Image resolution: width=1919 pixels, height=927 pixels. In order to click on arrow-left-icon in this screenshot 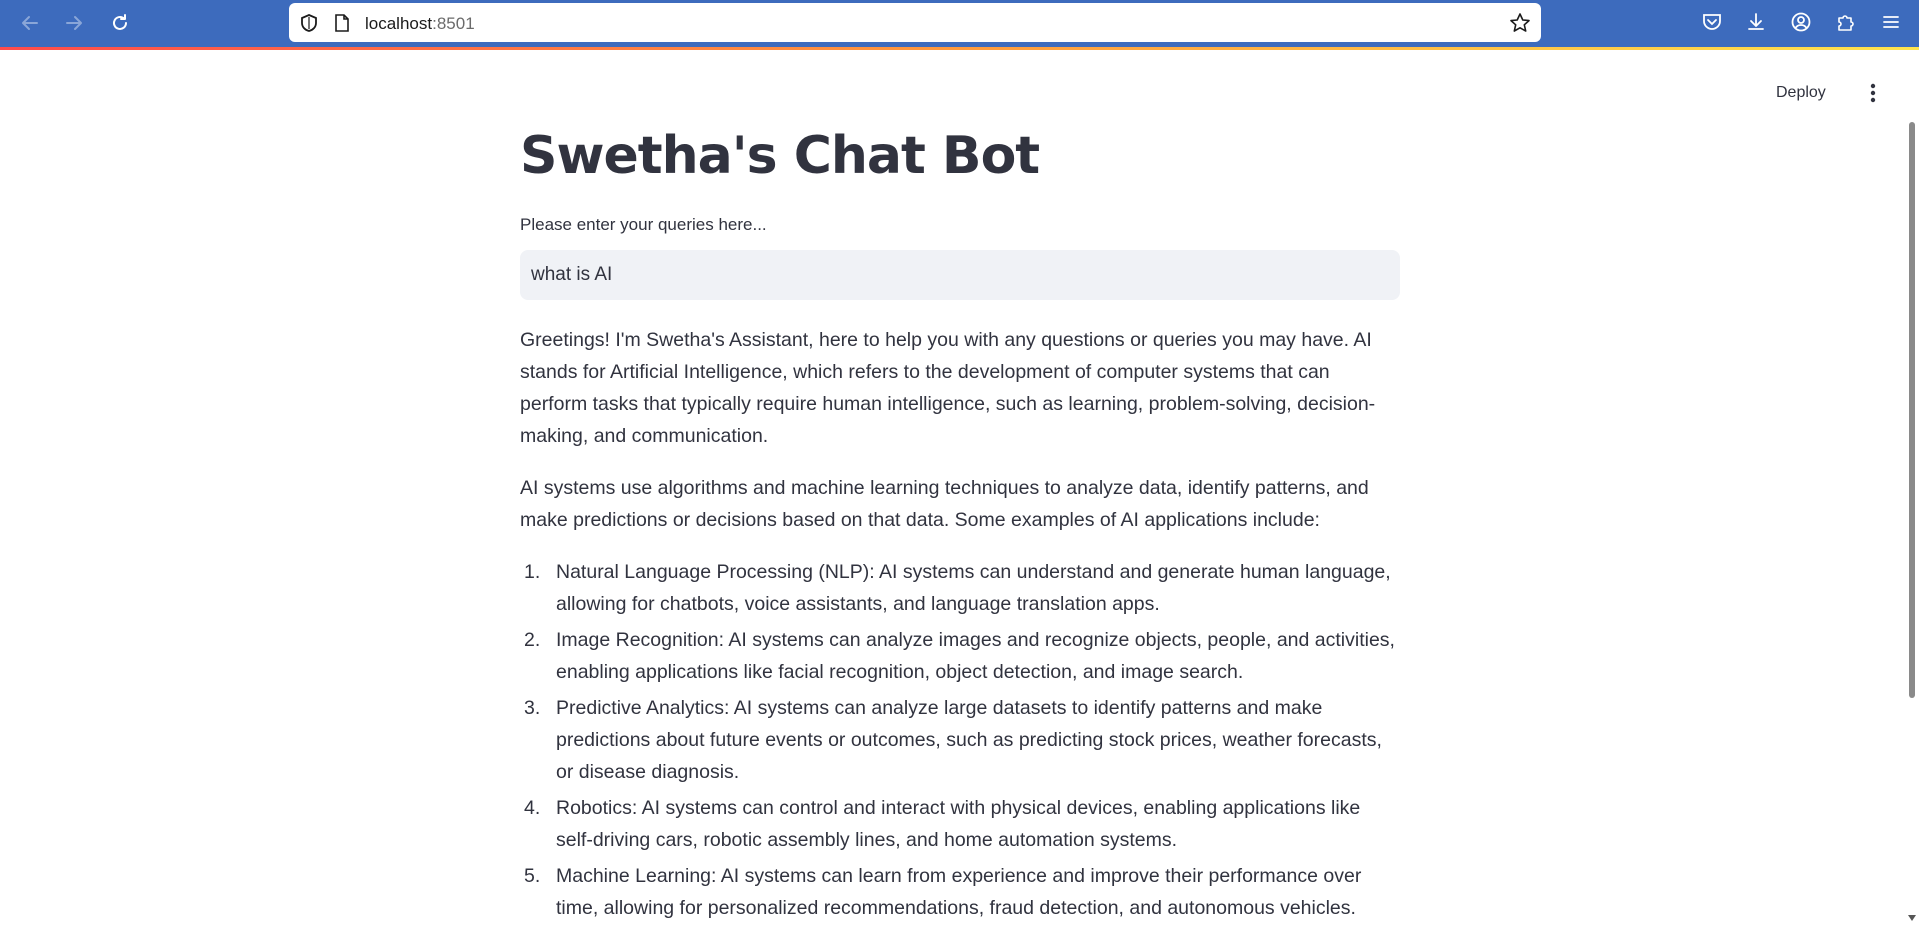, I will do `click(30, 23)`.